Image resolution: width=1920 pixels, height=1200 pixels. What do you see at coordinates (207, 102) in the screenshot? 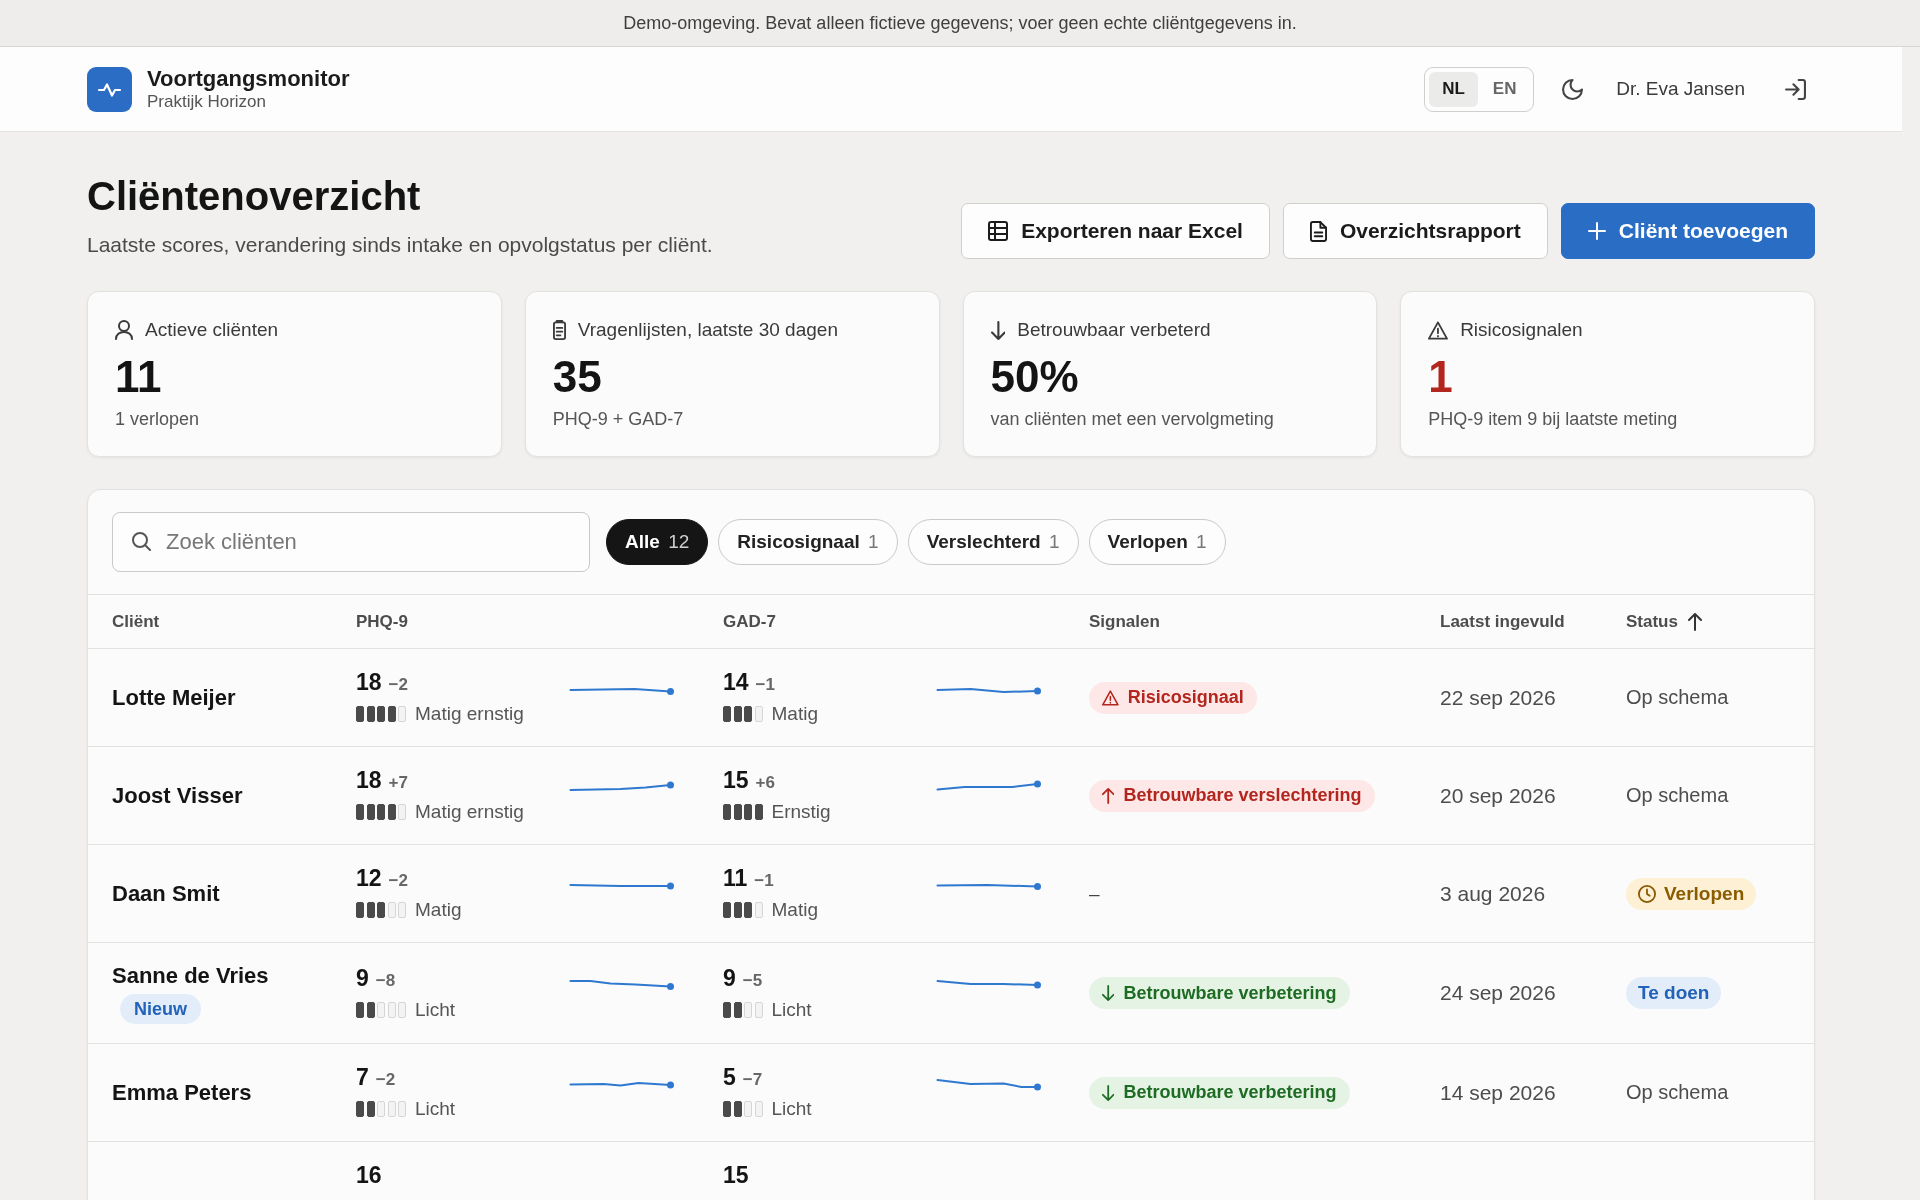
I see `practice-name: Praktijk Horizon` at bounding box center [207, 102].